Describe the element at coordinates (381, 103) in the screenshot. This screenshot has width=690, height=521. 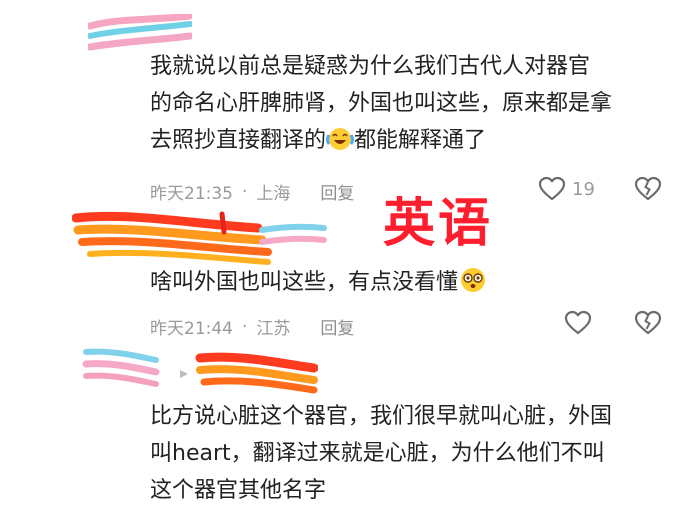
I see `comment-1-line-2: 的命名心肝脾肺肾，外国也叫这些，原来都是拿` at that location.